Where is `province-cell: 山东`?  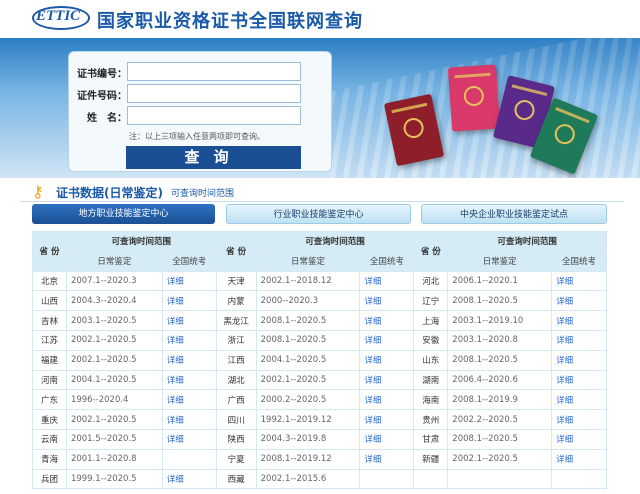 province-cell: 山东 is located at coordinates (431, 360).